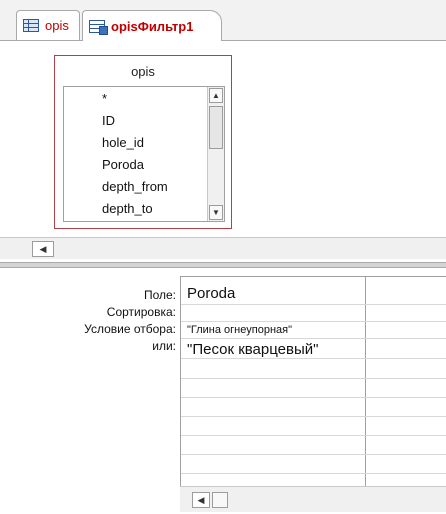 This screenshot has width=446, height=514. What do you see at coordinates (313, 499) in the screenshot?
I see `grid-hscrollbar: ◀` at bounding box center [313, 499].